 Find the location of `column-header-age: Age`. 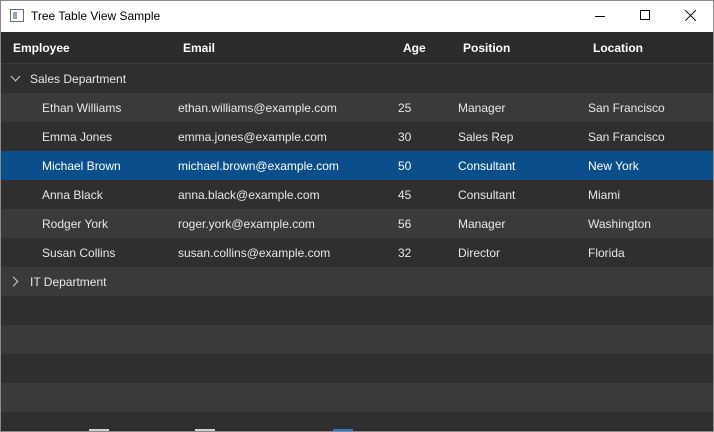

column-header-age: Age is located at coordinates (414, 48).